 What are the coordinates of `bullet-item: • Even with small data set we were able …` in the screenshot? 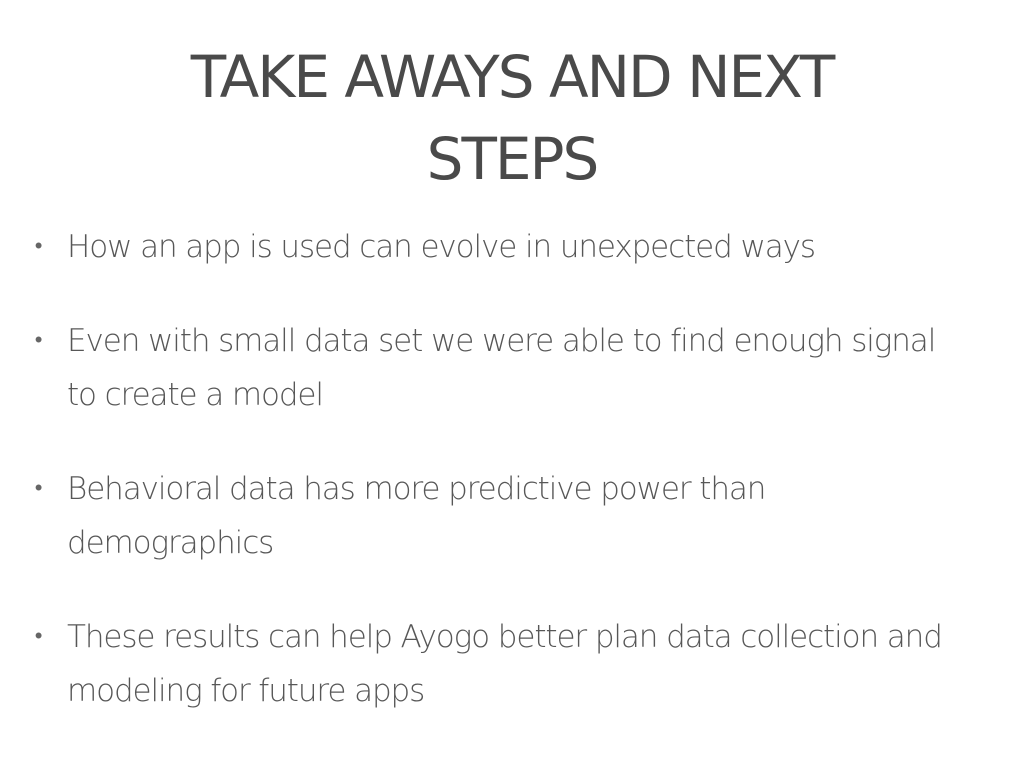 It's located at (502, 368).